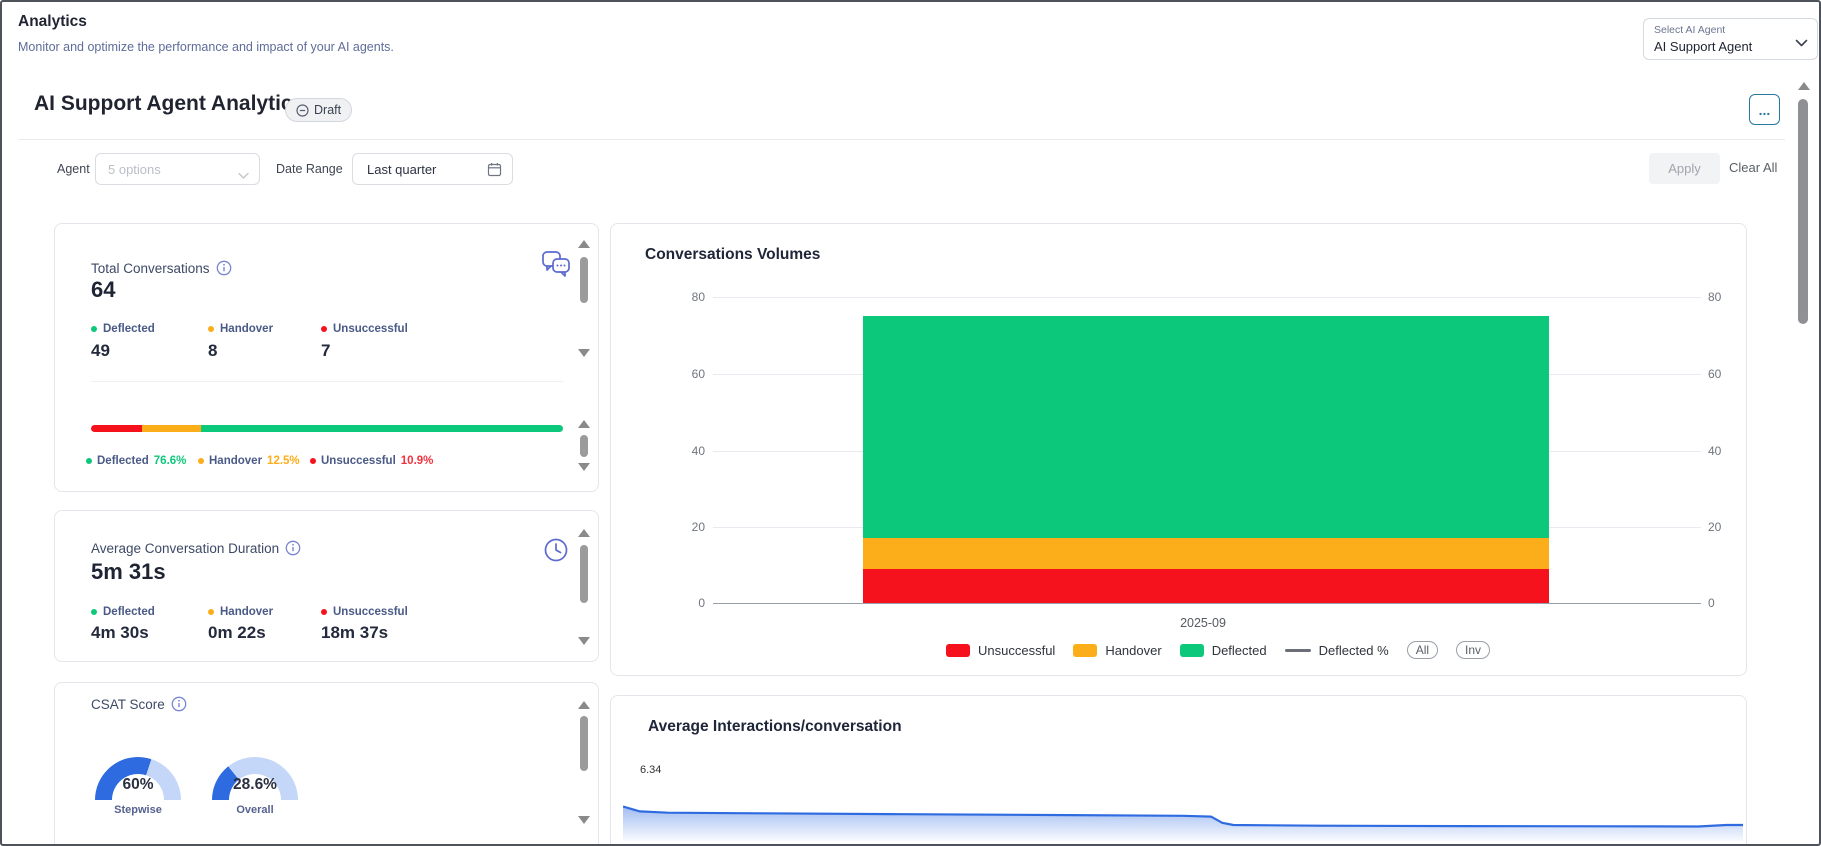 This screenshot has height=846, width=1821. What do you see at coordinates (1191, 650) in the screenshot?
I see `deflected-swatch-icon` at bounding box center [1191, 650].